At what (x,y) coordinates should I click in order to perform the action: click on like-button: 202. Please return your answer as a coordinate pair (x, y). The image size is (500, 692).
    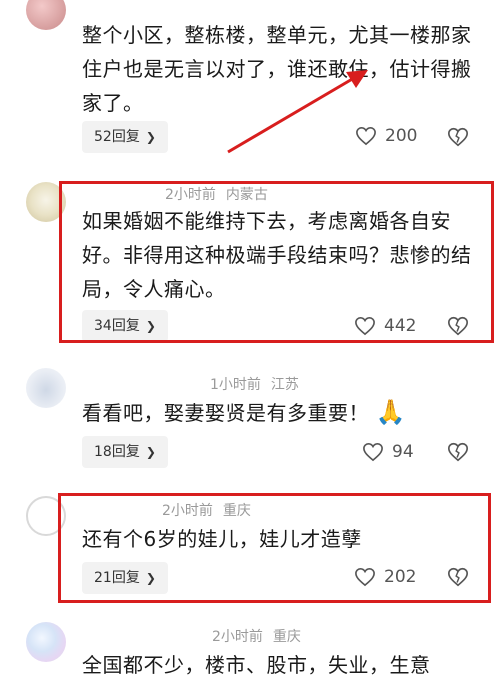
    Looking at the image, I should click on (385, 577).